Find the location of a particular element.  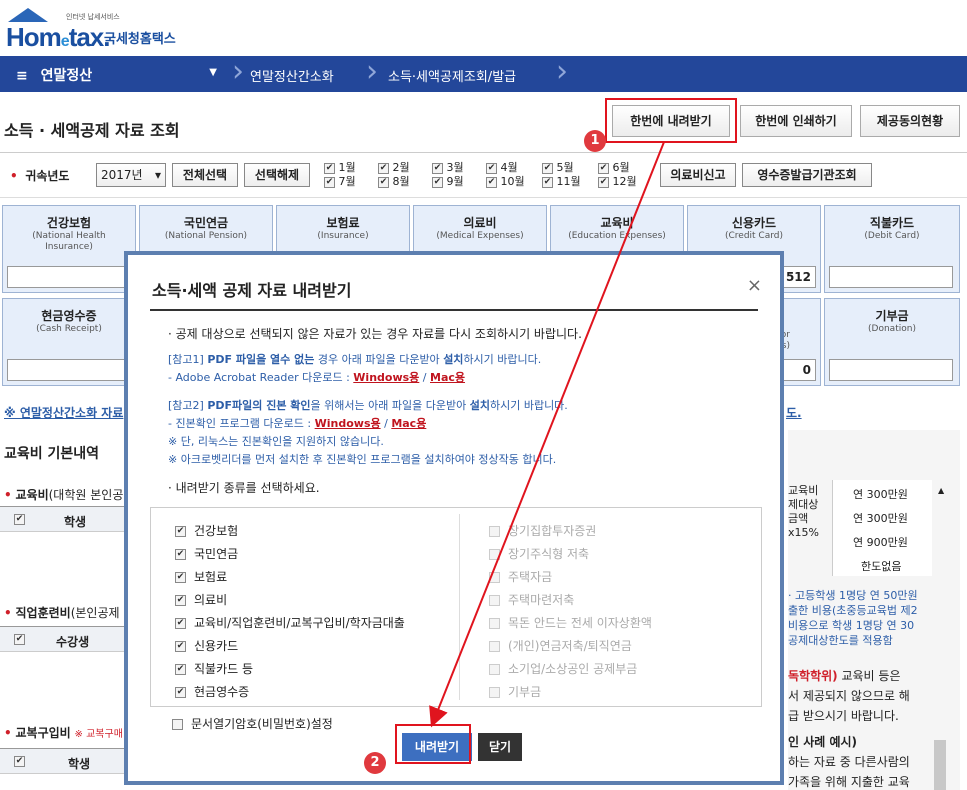

month-checkbox: ✔ 3월 is located at coordinates (448, 168).